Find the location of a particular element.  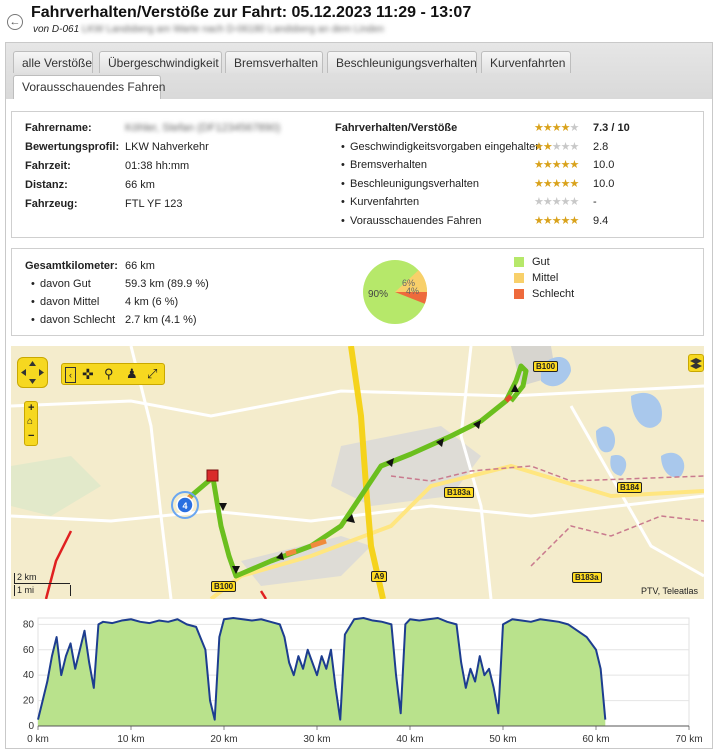

tab-uebergeschwindigkeit: Übergeschwindigkeit is located at coordinates (160, 62).